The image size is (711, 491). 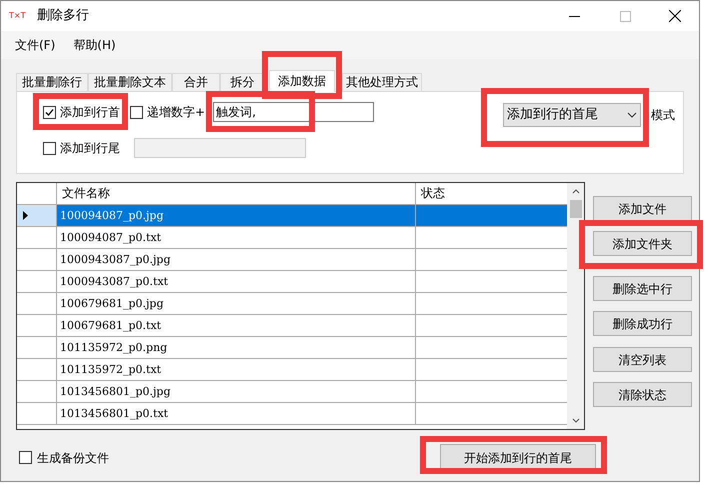 I want to click on side-button: 删除成功行, so click(x=642, y=323).